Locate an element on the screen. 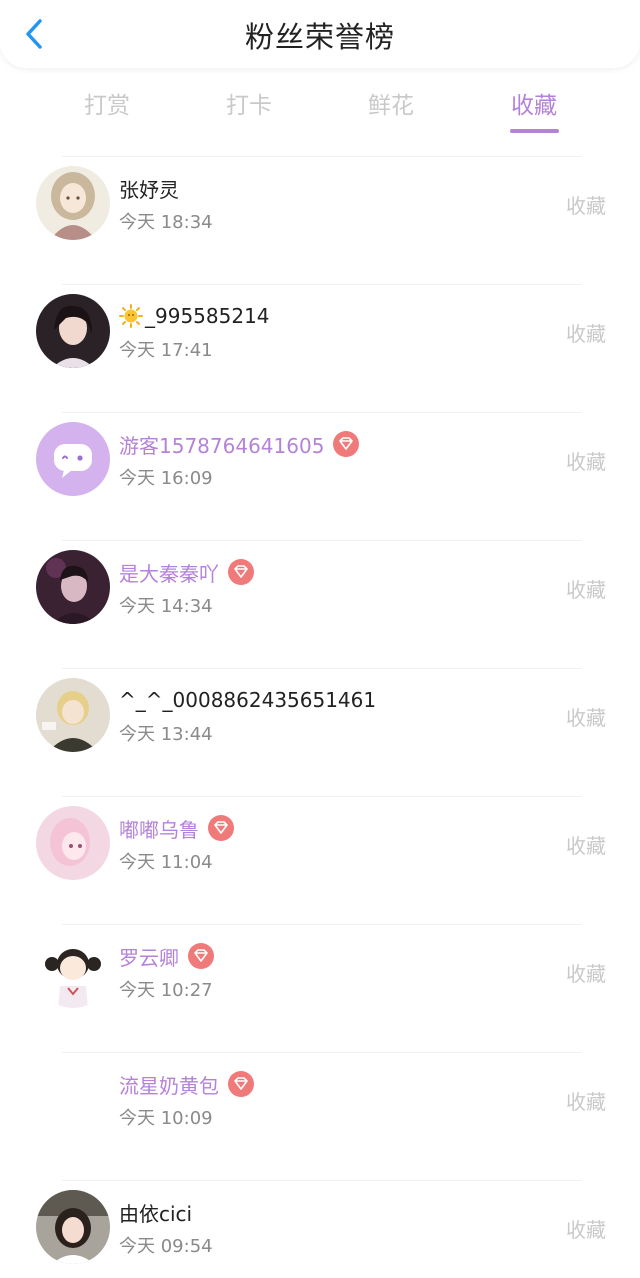  tab-reward: 打赏 is located at coordinates (107, 103).